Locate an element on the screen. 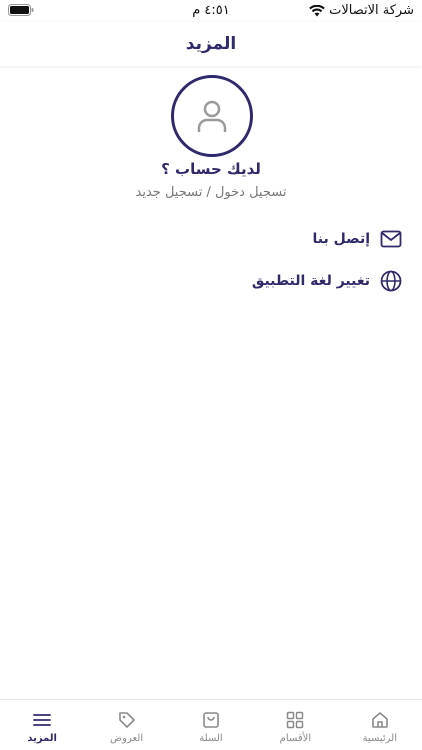  mail-icon is located at coordinates (391, 239).